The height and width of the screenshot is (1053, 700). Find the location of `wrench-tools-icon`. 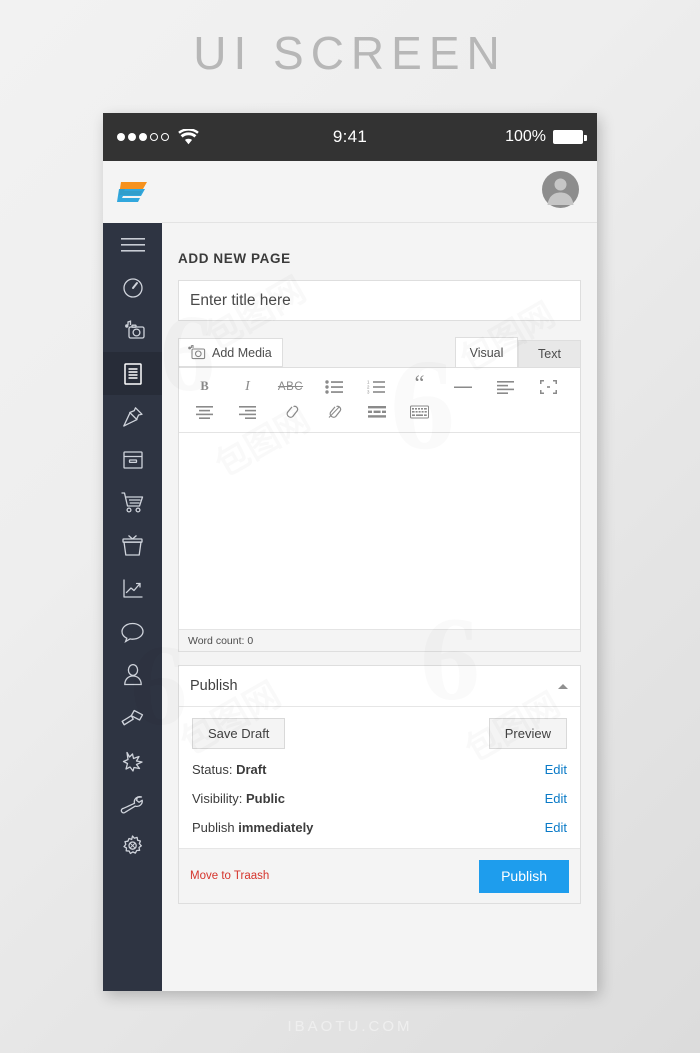

wrench-tools-icon is located at coordinates (131, 804).